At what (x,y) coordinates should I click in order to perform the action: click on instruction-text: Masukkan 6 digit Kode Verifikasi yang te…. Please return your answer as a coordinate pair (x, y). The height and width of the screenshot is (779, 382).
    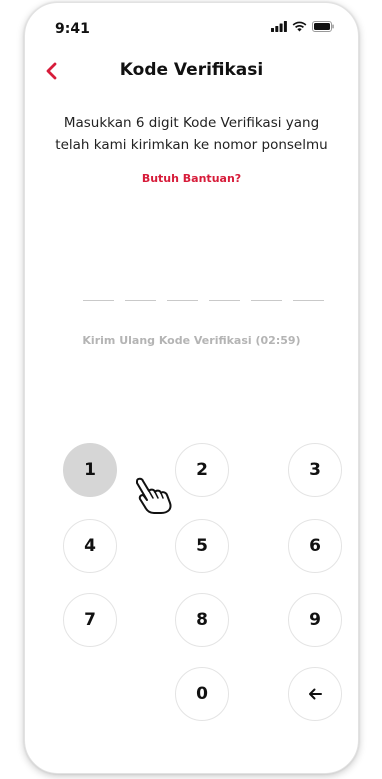
    Looking at the image, I should click on (191, 134).